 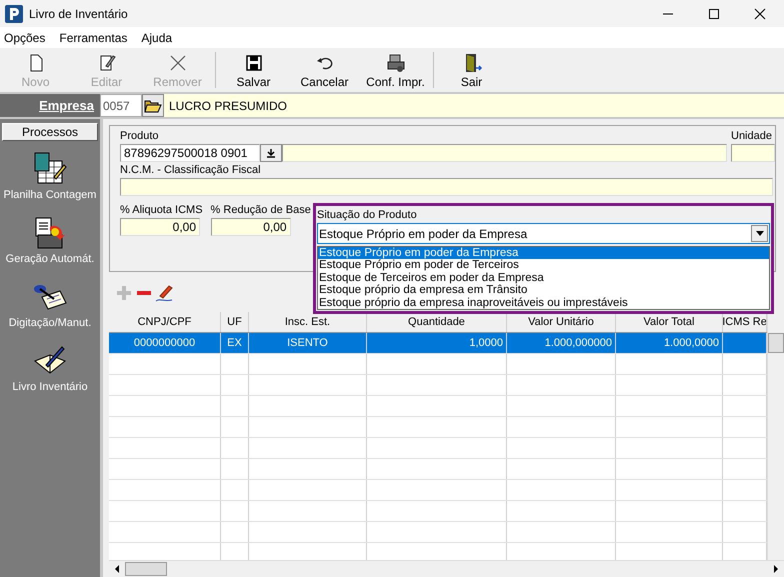 What do you see at coordinates (775, 436) in the screenshot?
I see `vertical-scrollbar` at bounding box center [775, 436].